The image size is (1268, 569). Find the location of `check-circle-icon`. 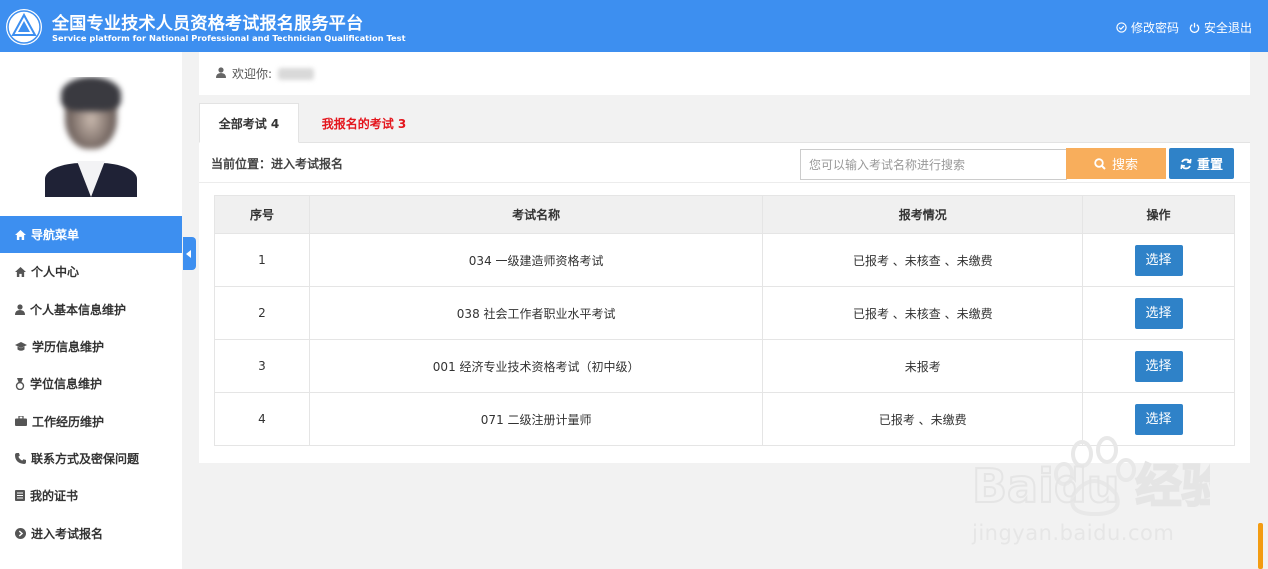

check-circle-icon is located at coordinates (1121, 27).